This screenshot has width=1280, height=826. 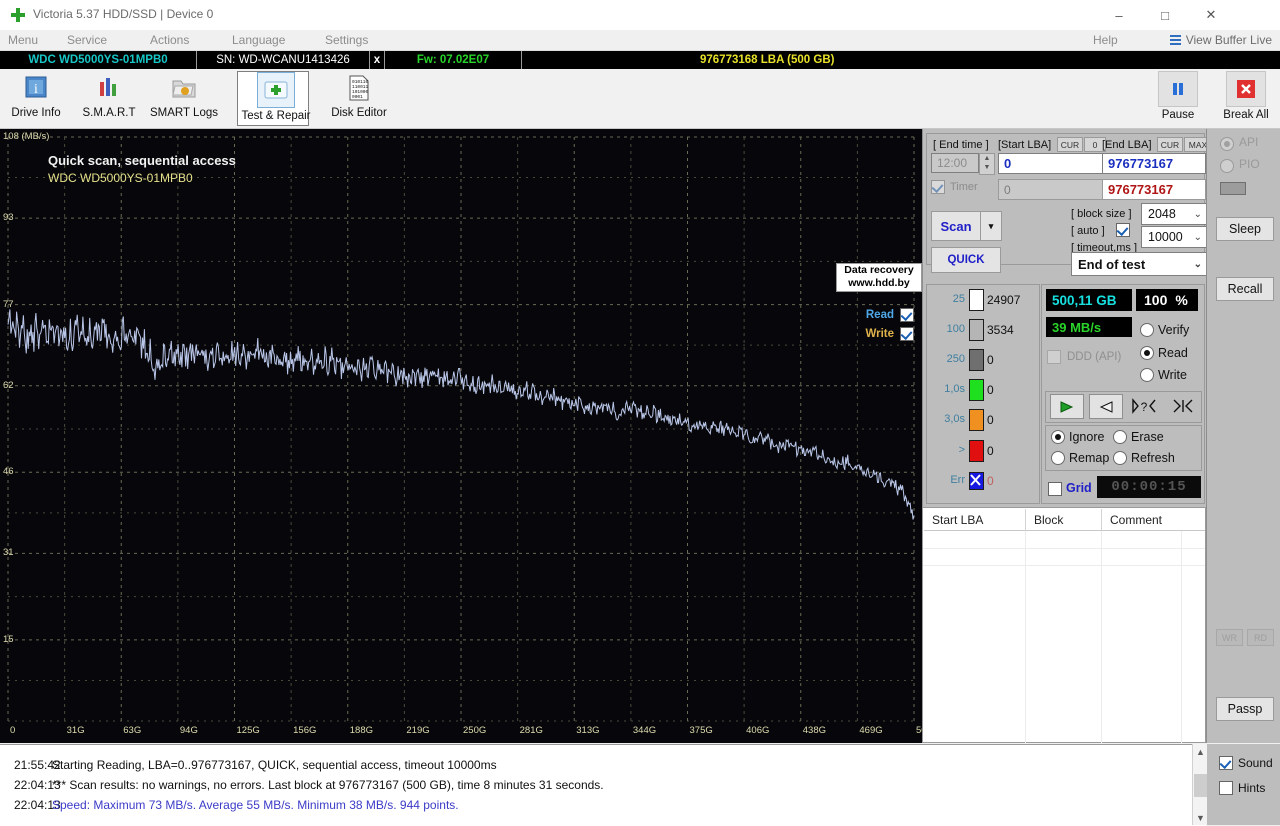 What do you see at coordinates (8, 639) in the screenshot?
I see `y-axis-tick: 15` at bounding box center [8, 639].